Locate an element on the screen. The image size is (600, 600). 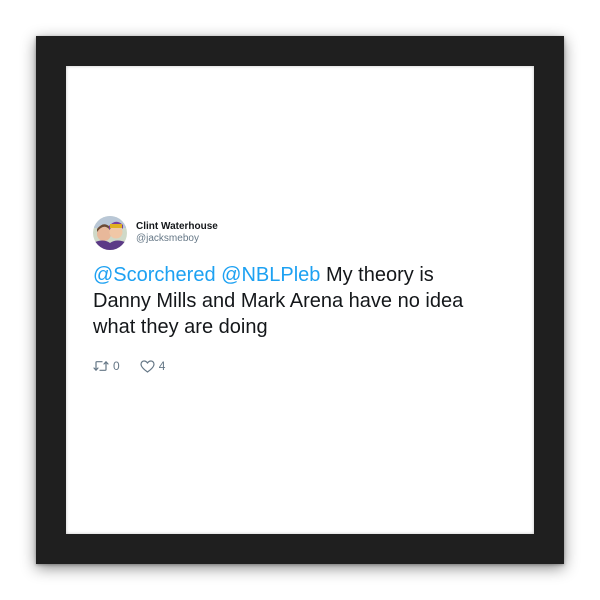
retweet-button: 0 is located at coordinates (106, 366).